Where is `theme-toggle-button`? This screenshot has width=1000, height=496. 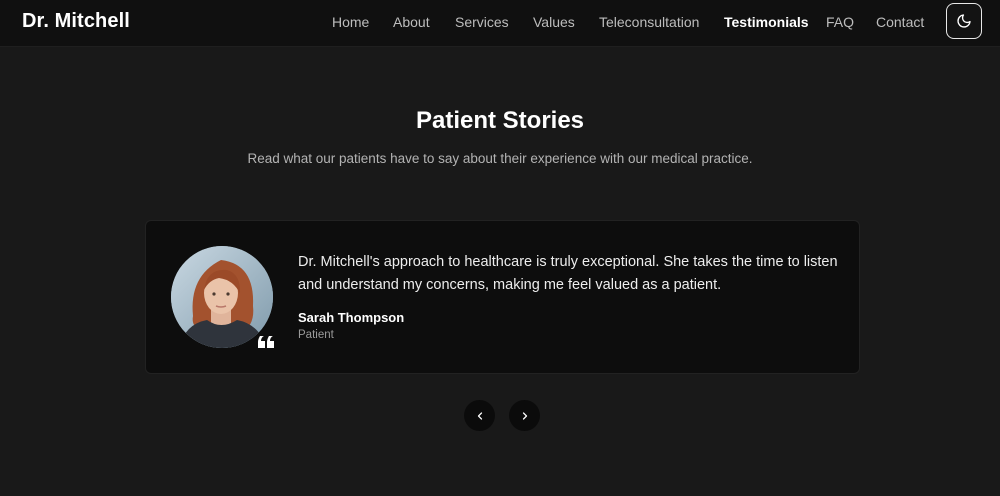 theme-toggle-button is located at coordinates (964, 21).